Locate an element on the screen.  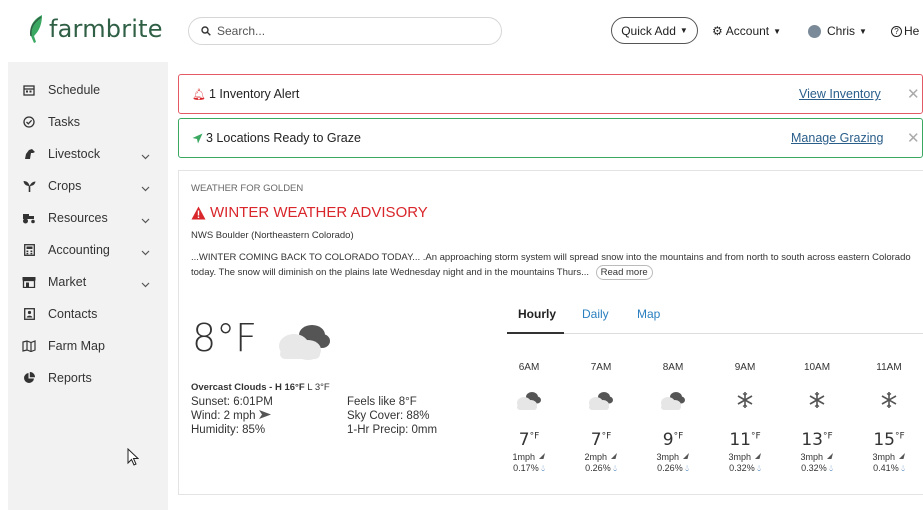
forecast-tabs: Hourly Daily Map is located at coordinates (715, 320).